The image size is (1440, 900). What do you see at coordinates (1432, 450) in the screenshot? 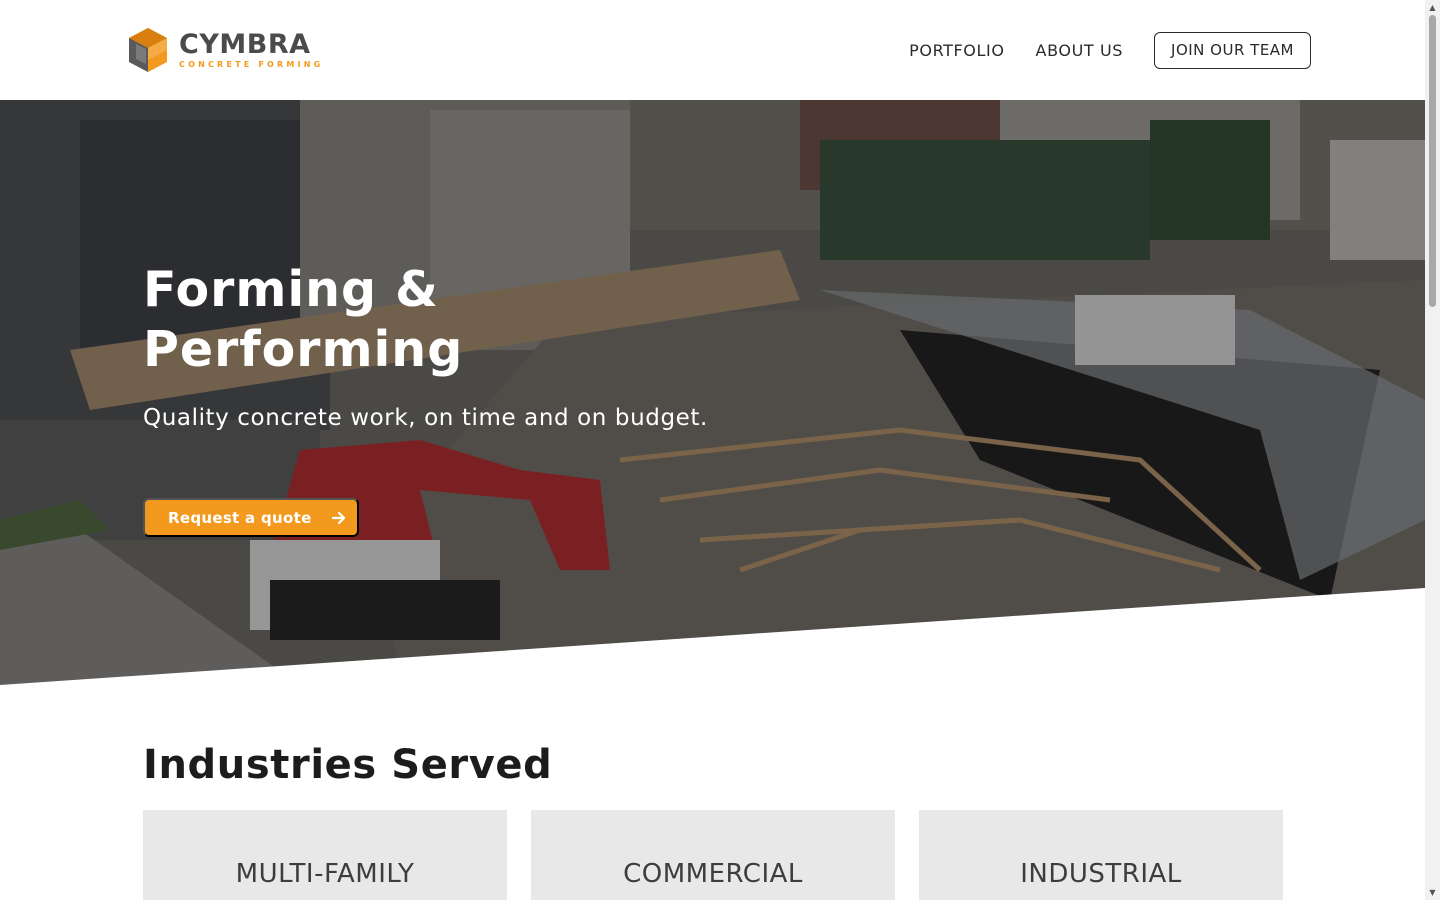
I see `page-scrollbar: ▲ ▼` at bounding box center [1432, 450].